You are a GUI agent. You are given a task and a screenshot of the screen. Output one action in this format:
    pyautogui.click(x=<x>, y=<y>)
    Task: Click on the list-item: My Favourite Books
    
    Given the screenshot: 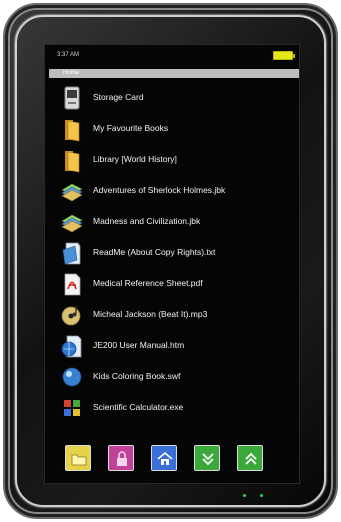 What is the action you would take?
    pyautogui.click(x=172, y=129)
    